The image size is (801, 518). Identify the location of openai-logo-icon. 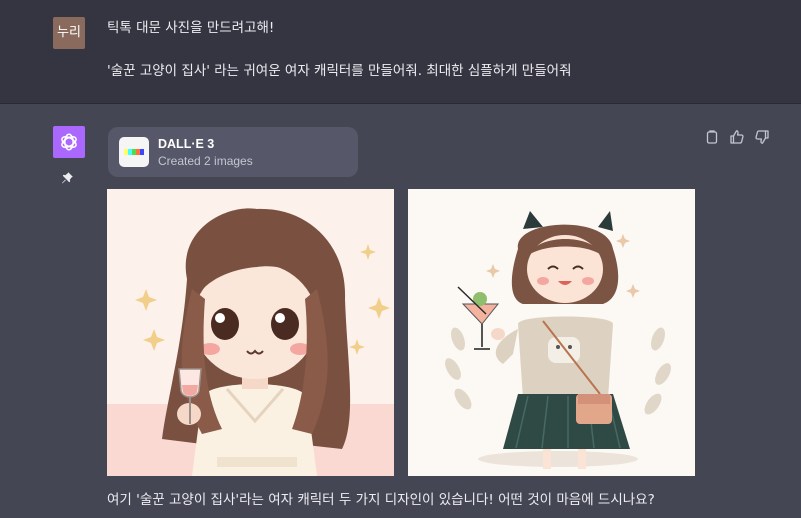
(69, 142).